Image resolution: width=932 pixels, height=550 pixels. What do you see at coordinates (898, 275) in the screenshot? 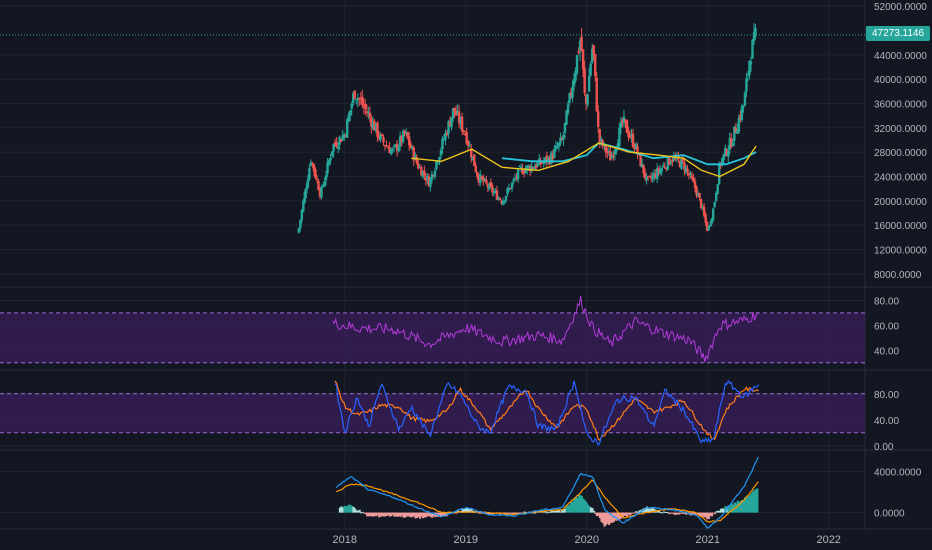
I see `y-tick-label: 8000.0000` at bounding box center [898, 275].